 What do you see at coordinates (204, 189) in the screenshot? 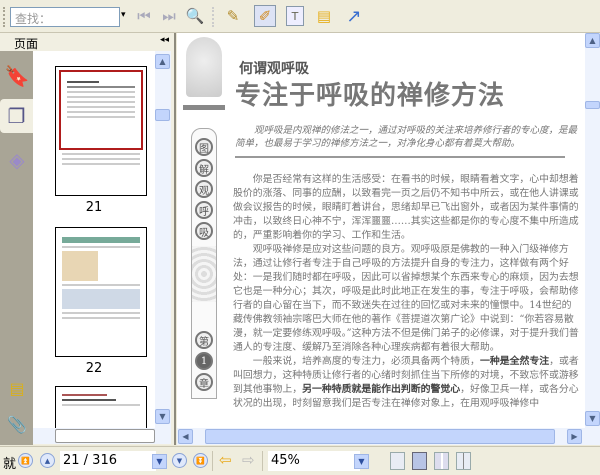
I see `banner-seal: 观` at bounding box center [204, 189].